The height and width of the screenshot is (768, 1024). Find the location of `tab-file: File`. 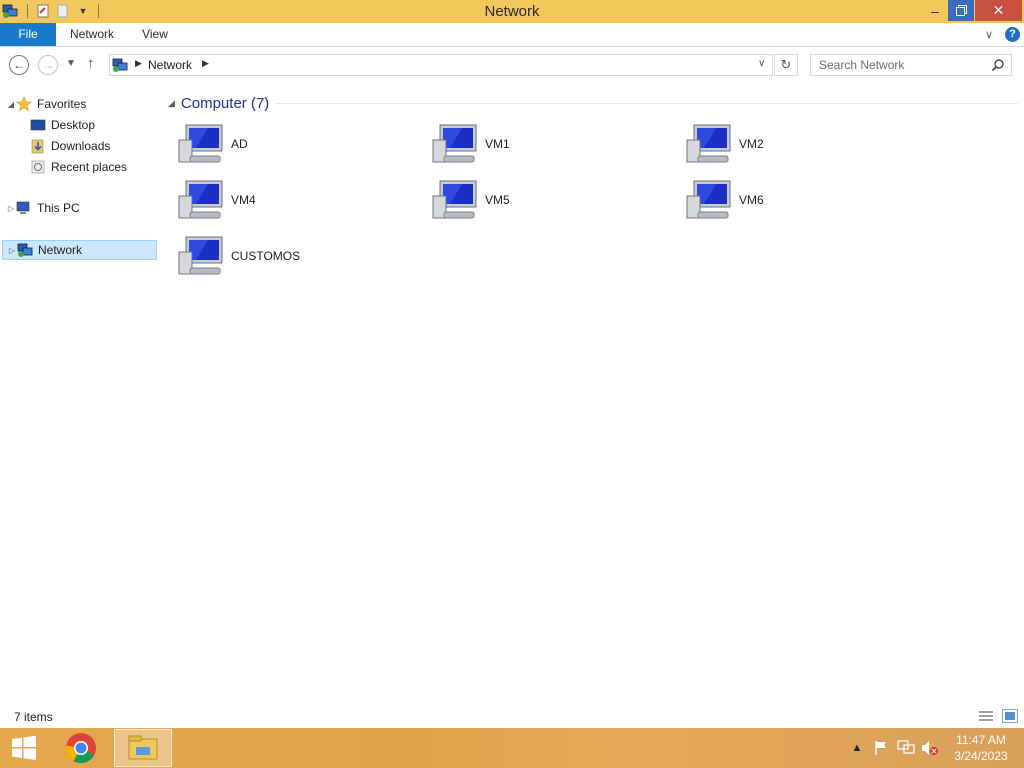

tab-file: File is located at coordinates (28, 34).